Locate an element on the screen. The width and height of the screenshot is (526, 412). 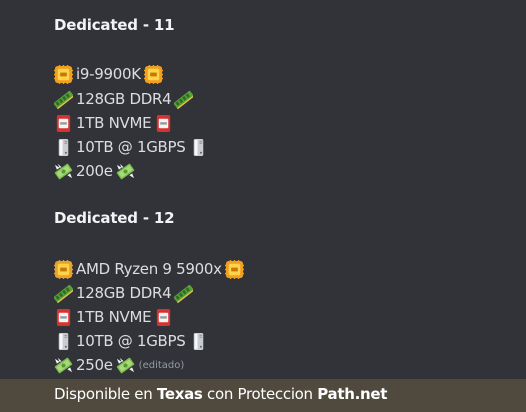
footer-provider: Path.net is located at coordinates (352, 394).